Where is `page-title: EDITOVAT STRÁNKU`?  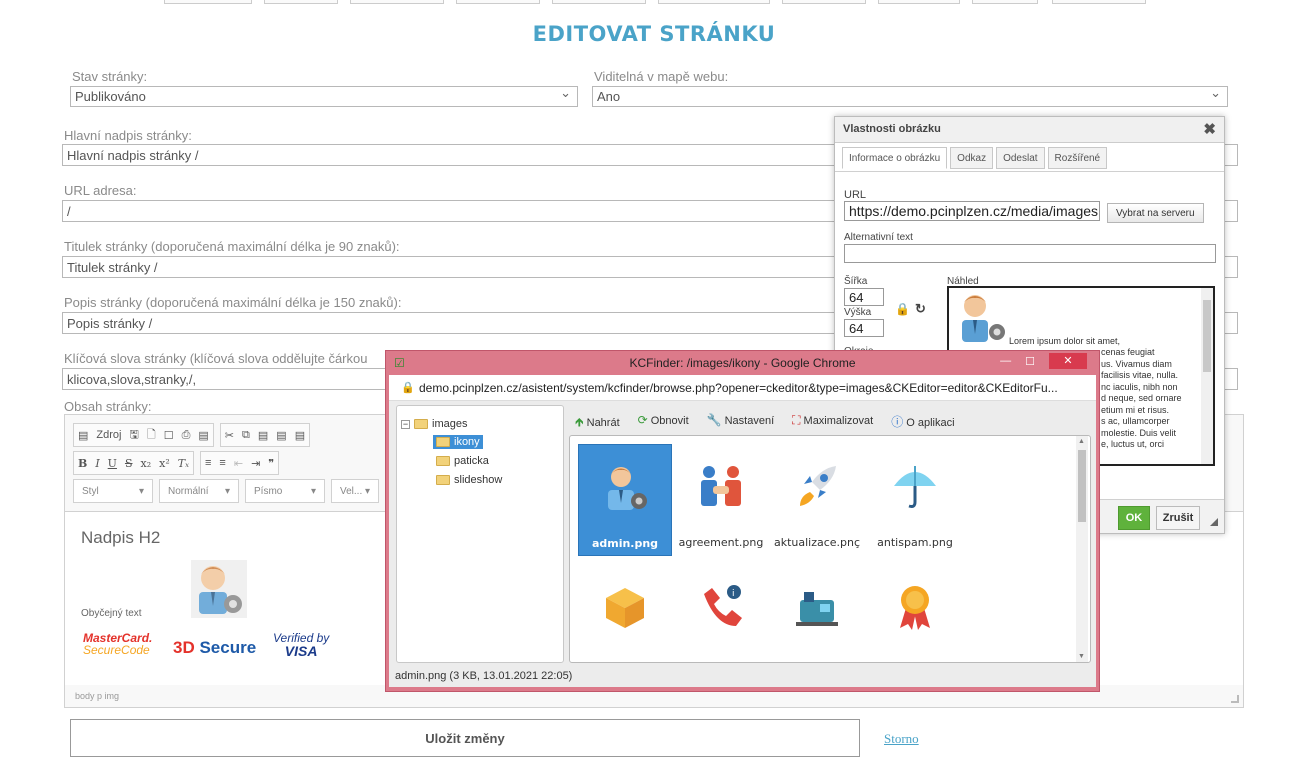 page-title: EDITOVAT STRÁNKU is located at coordinates (654, 34).